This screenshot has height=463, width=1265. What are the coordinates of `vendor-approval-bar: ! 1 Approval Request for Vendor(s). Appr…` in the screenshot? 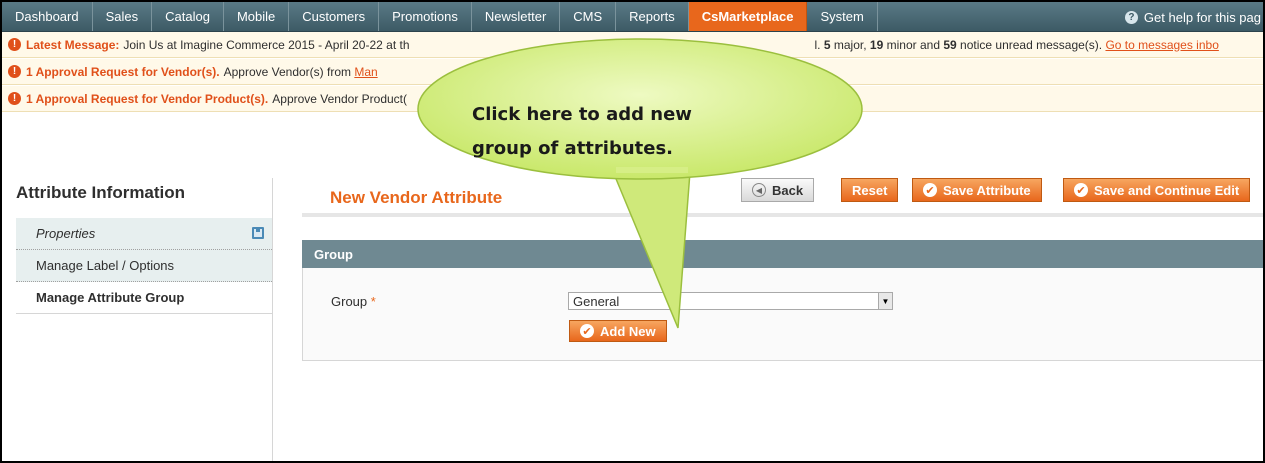 It's located at (632, 72).